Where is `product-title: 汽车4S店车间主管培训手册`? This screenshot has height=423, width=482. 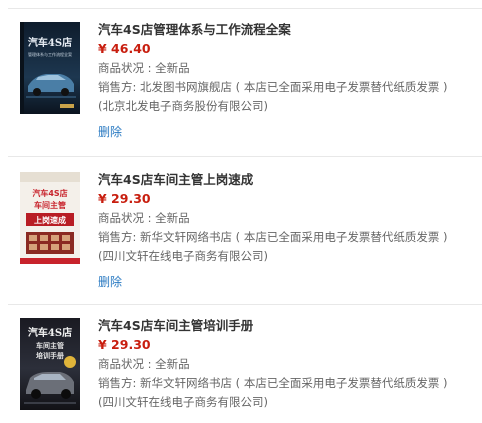
product-title: 汽车4S店车间主管培训手册 is located at coordinates (285, 326).